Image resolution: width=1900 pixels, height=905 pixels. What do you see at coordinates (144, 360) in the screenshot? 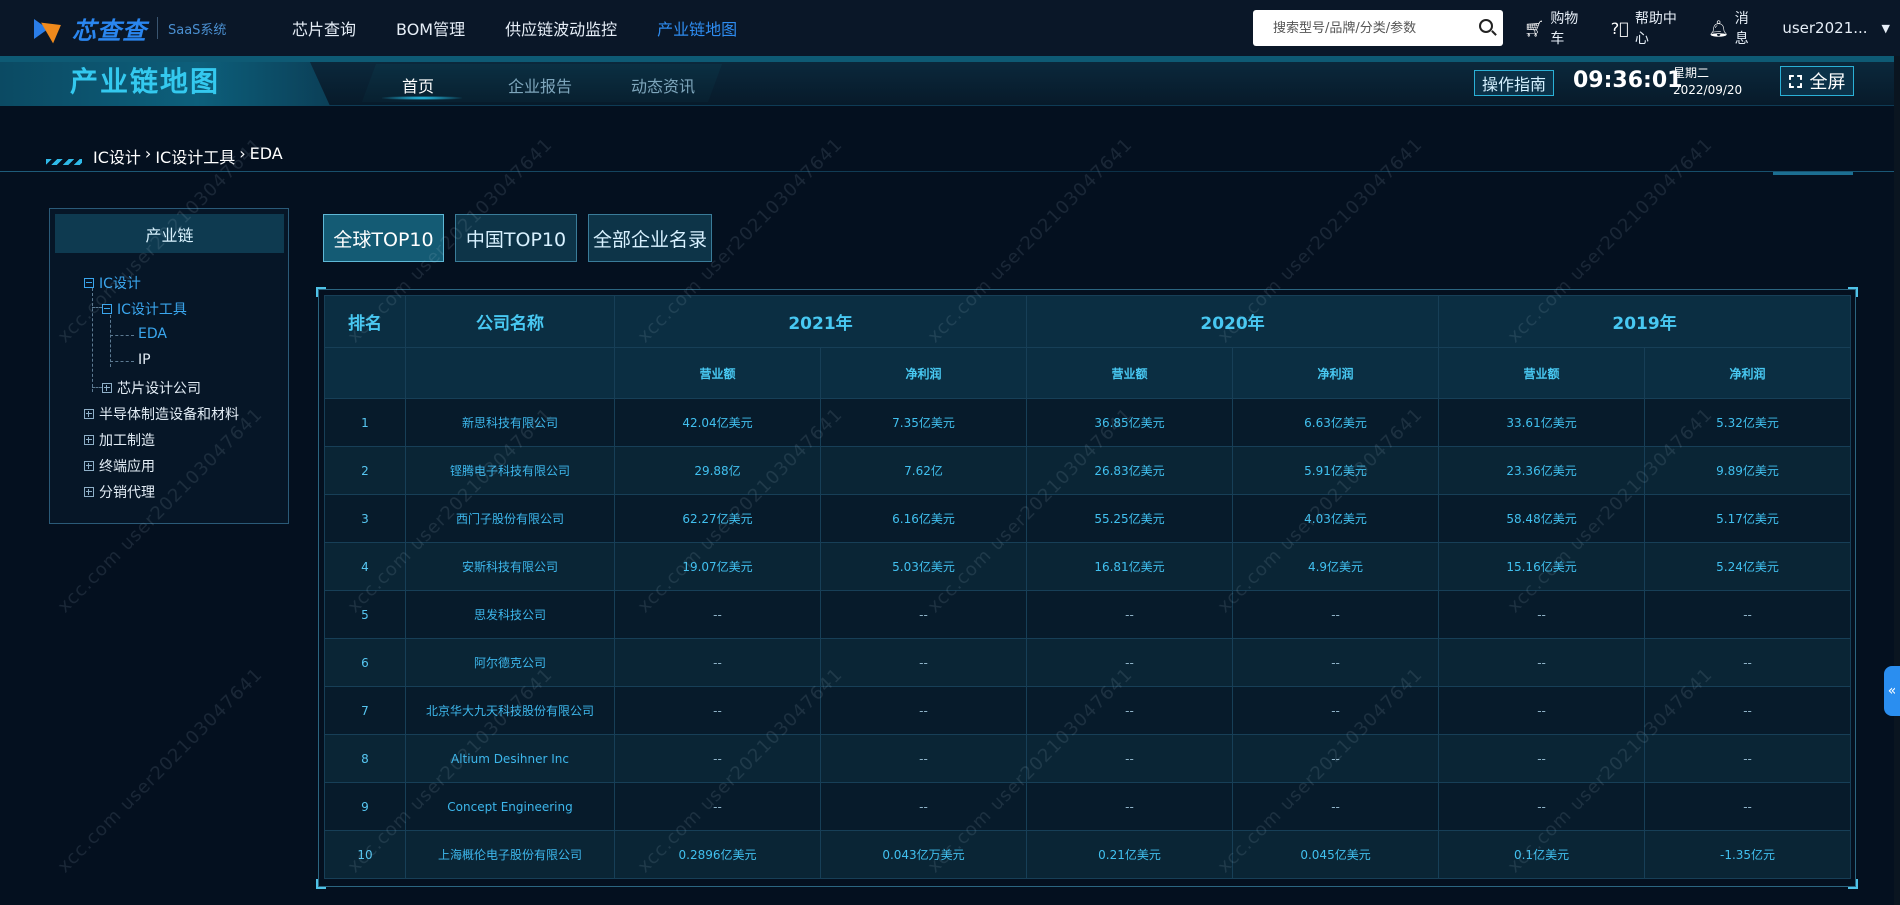
I see `tree-node-ip: IP` at bounding box center [144, 360].